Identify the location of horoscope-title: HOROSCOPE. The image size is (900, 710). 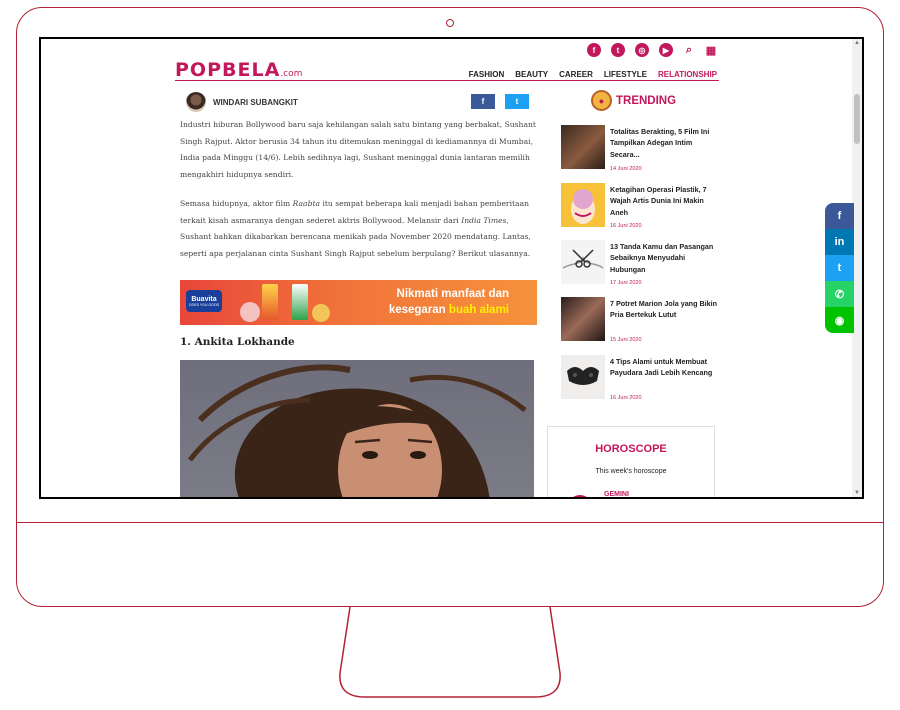
(631, 449).